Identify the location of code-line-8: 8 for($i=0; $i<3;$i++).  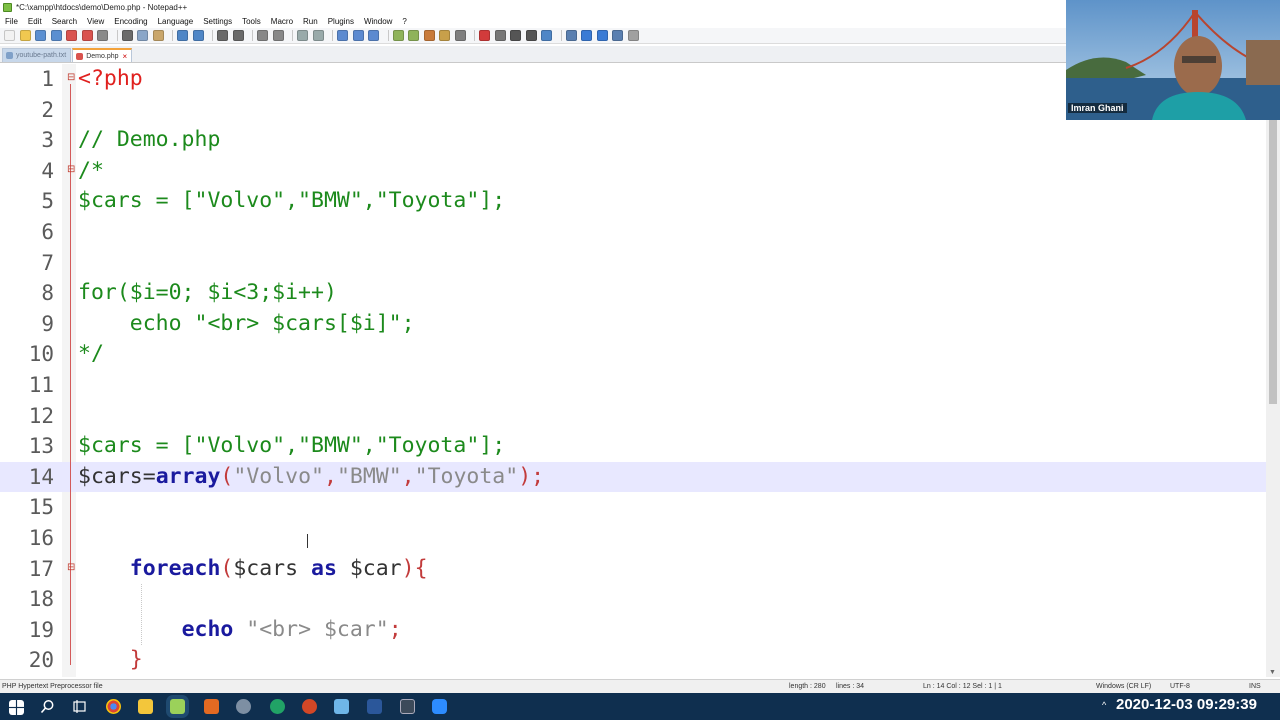
(633, 293).